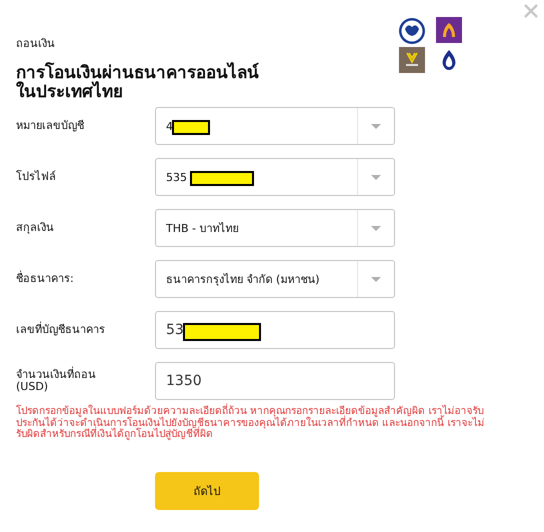  What do you see at coordinates (56, 381) in the screenshot?
I see `field-label: จำนวนเงินที่ถอน (USD)` at bounding box center [56, 381].